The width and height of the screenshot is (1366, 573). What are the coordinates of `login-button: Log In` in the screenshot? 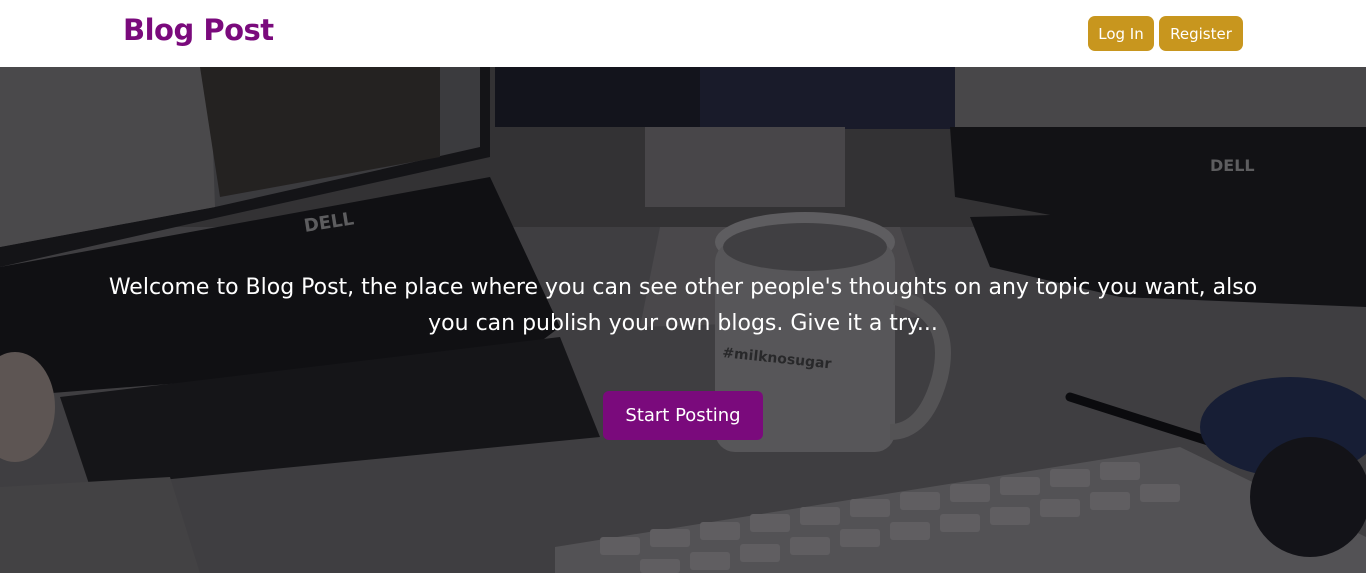 It's located at (1121, 33).